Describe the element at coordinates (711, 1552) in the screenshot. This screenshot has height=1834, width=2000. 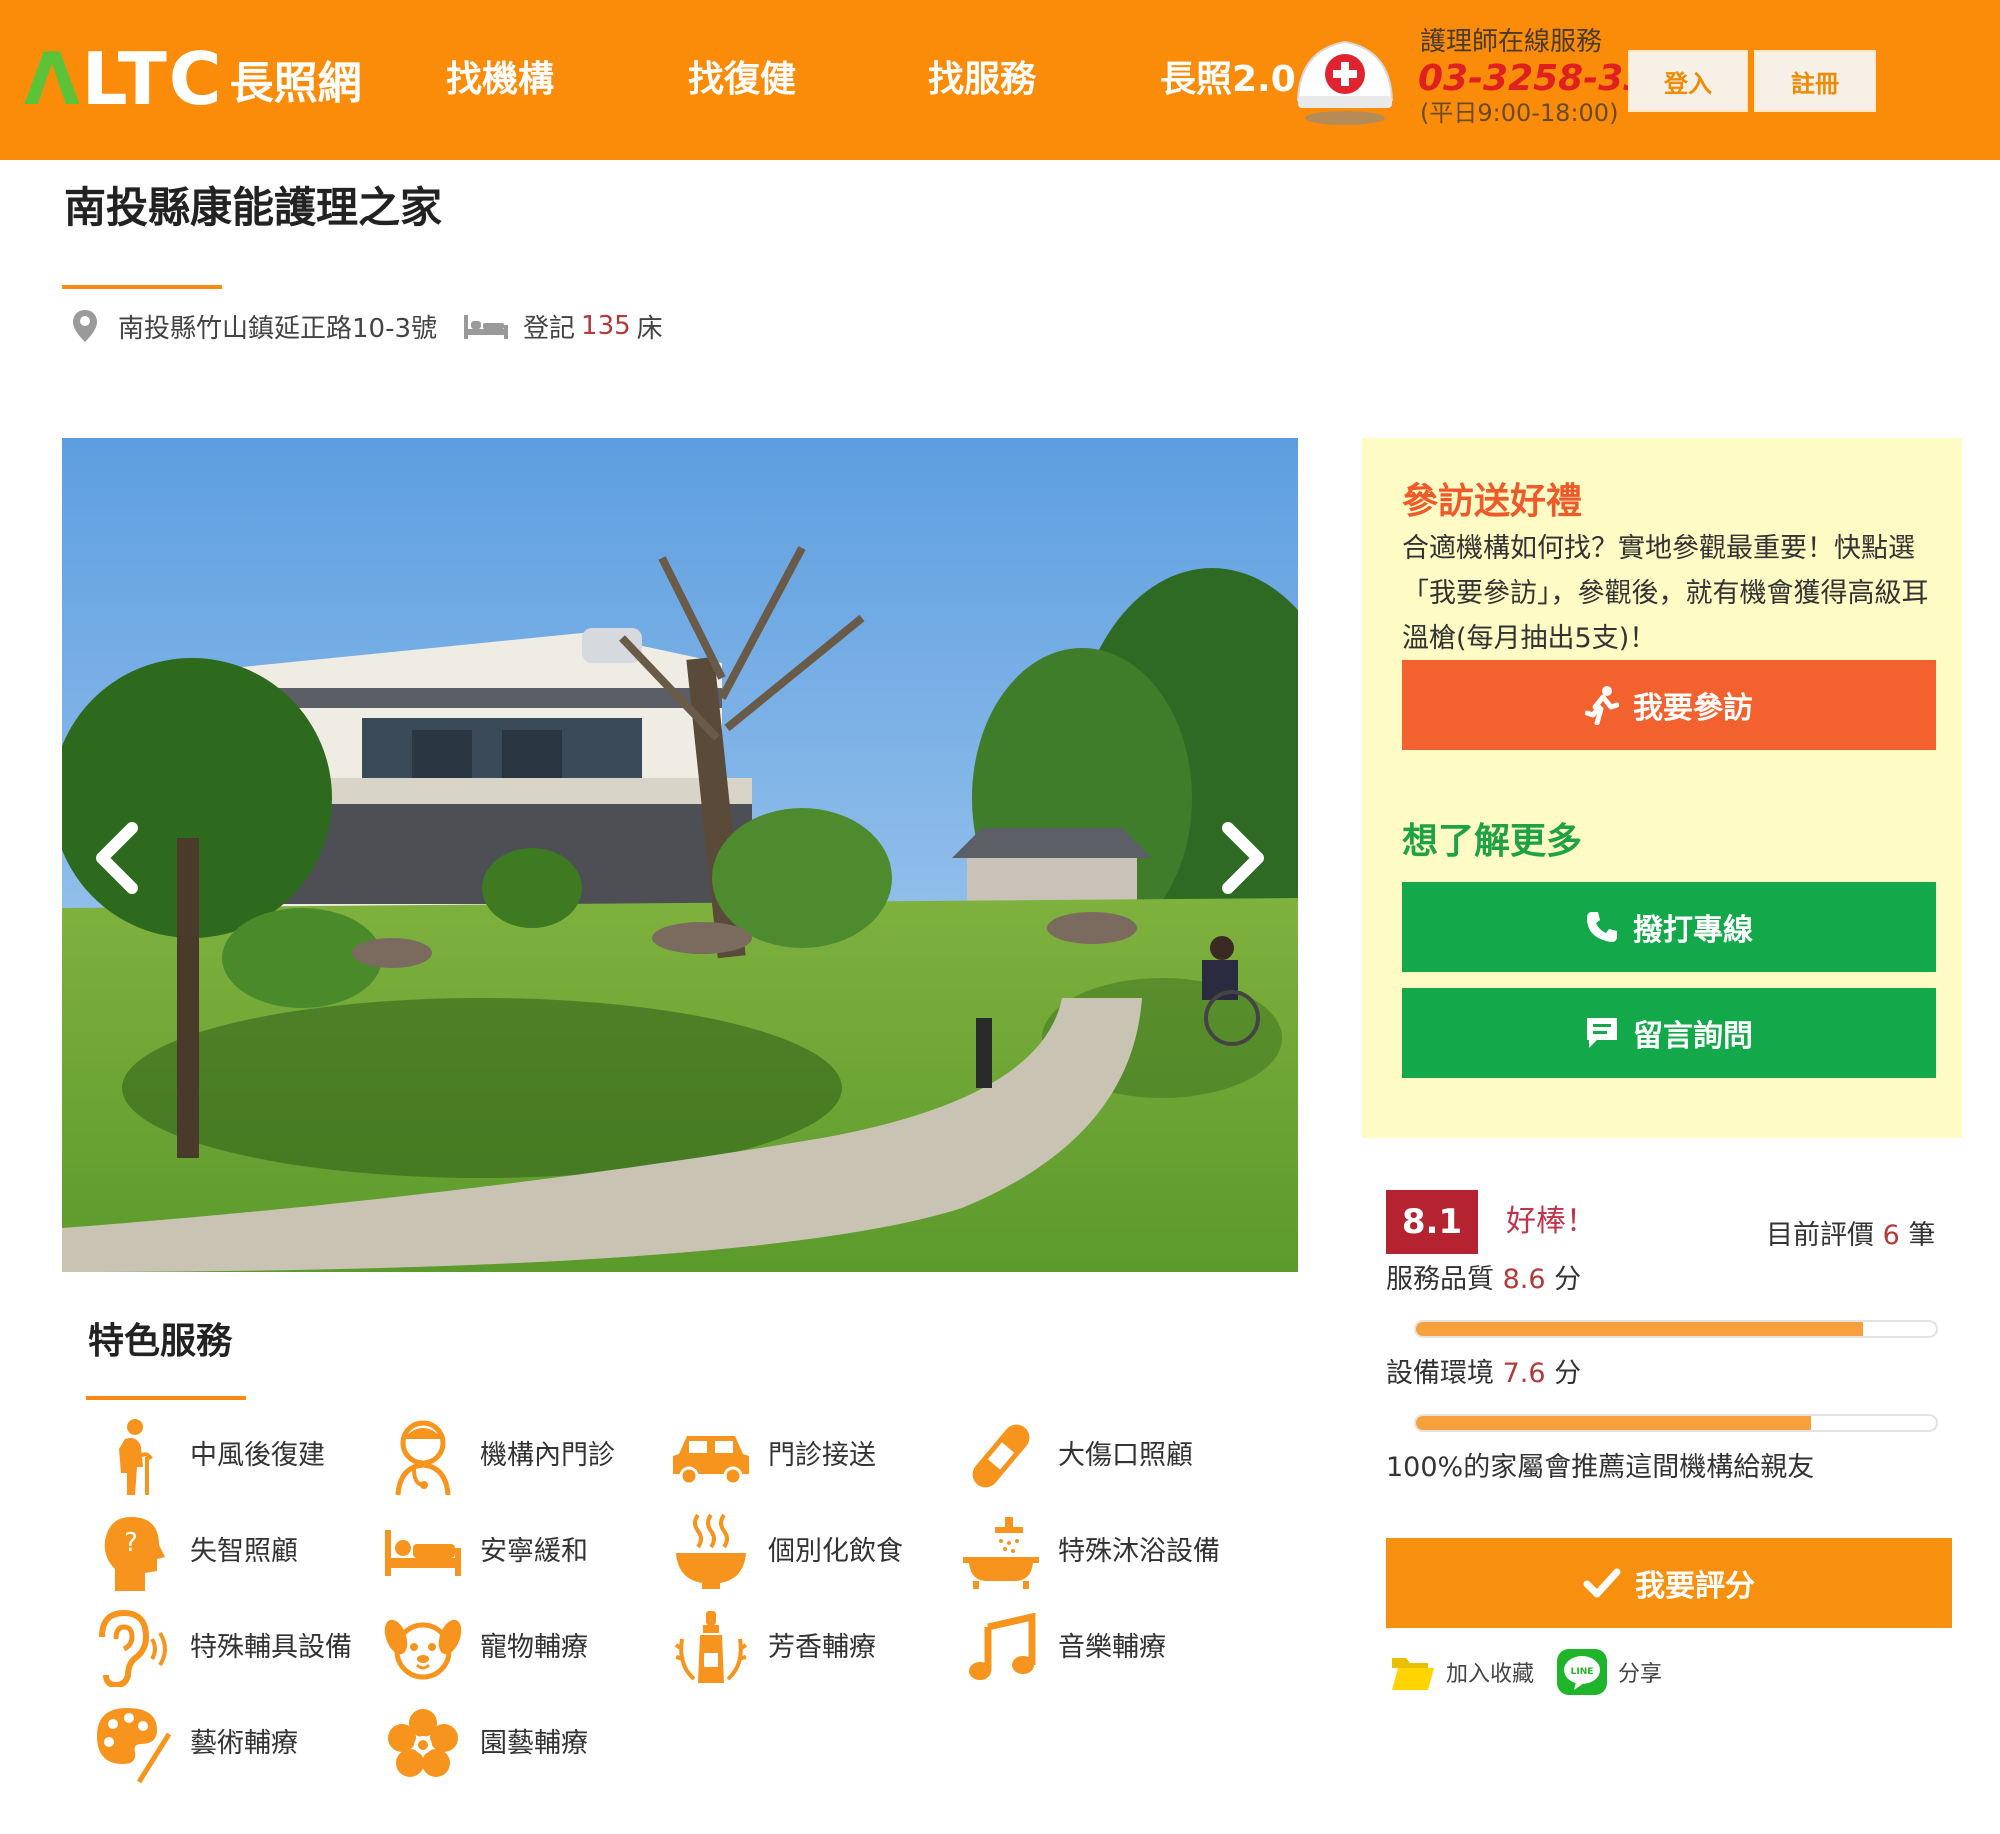
I see `hot-bowl-icon` at that location.